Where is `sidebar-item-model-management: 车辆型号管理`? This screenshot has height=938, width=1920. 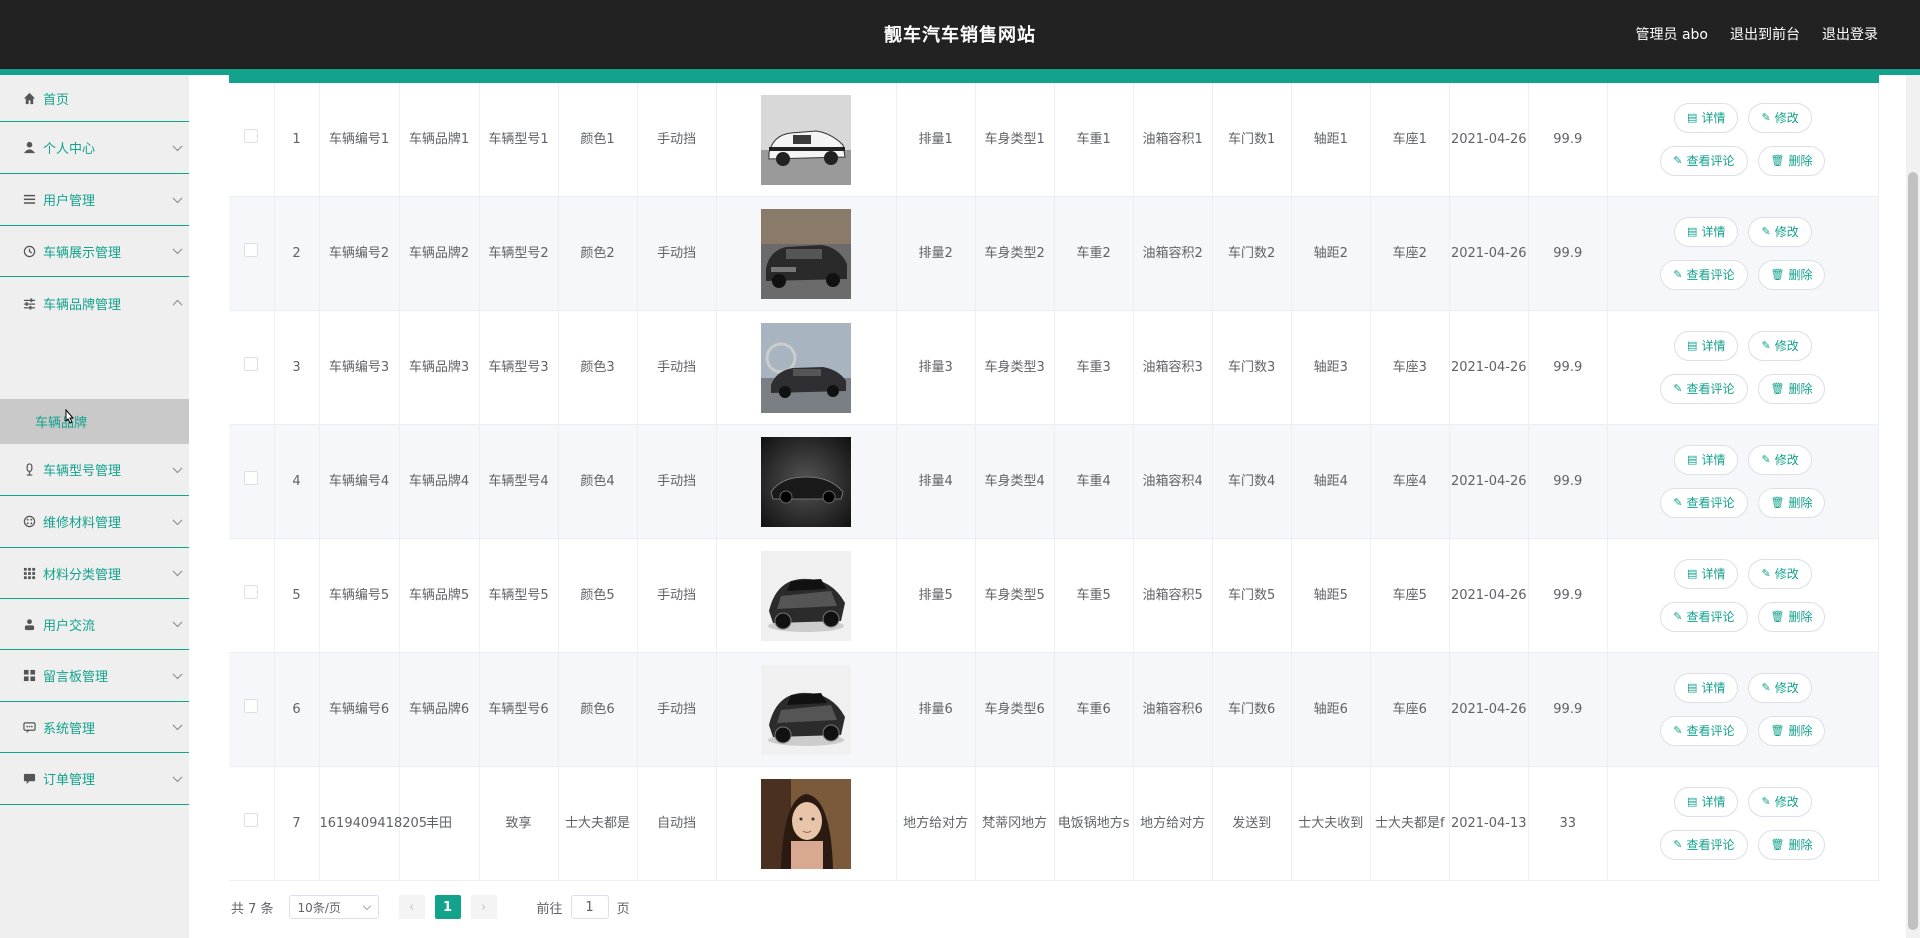 sidebar-item-model-management: 车辆型号管理 is located at coordinates (94, 470).